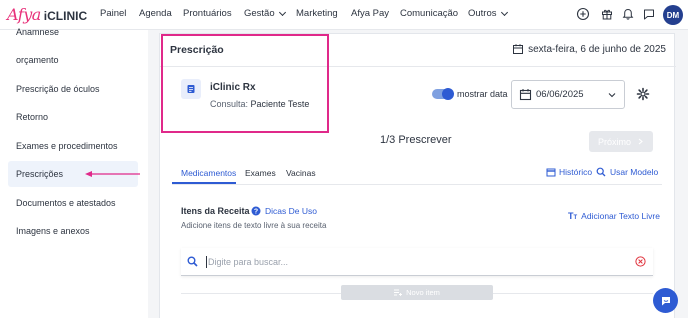 This screenshot has height=318, width=688. I want to click on items-title: Itens da Receita, so click(215, 211).